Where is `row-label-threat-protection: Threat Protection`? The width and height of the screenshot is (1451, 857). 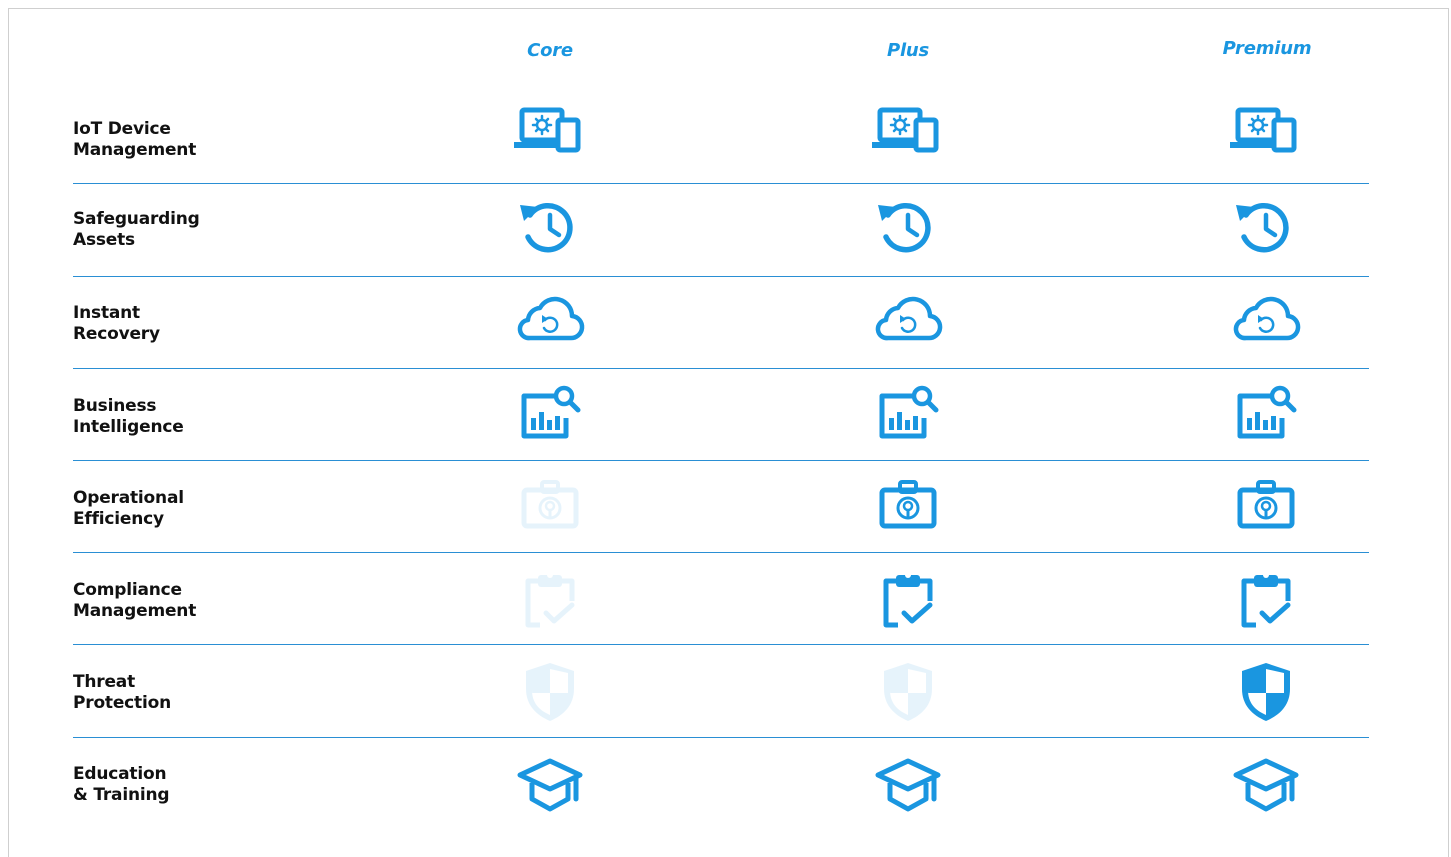 row-label-threat-protection: Threat Protection is located at coordinates (183, 693).